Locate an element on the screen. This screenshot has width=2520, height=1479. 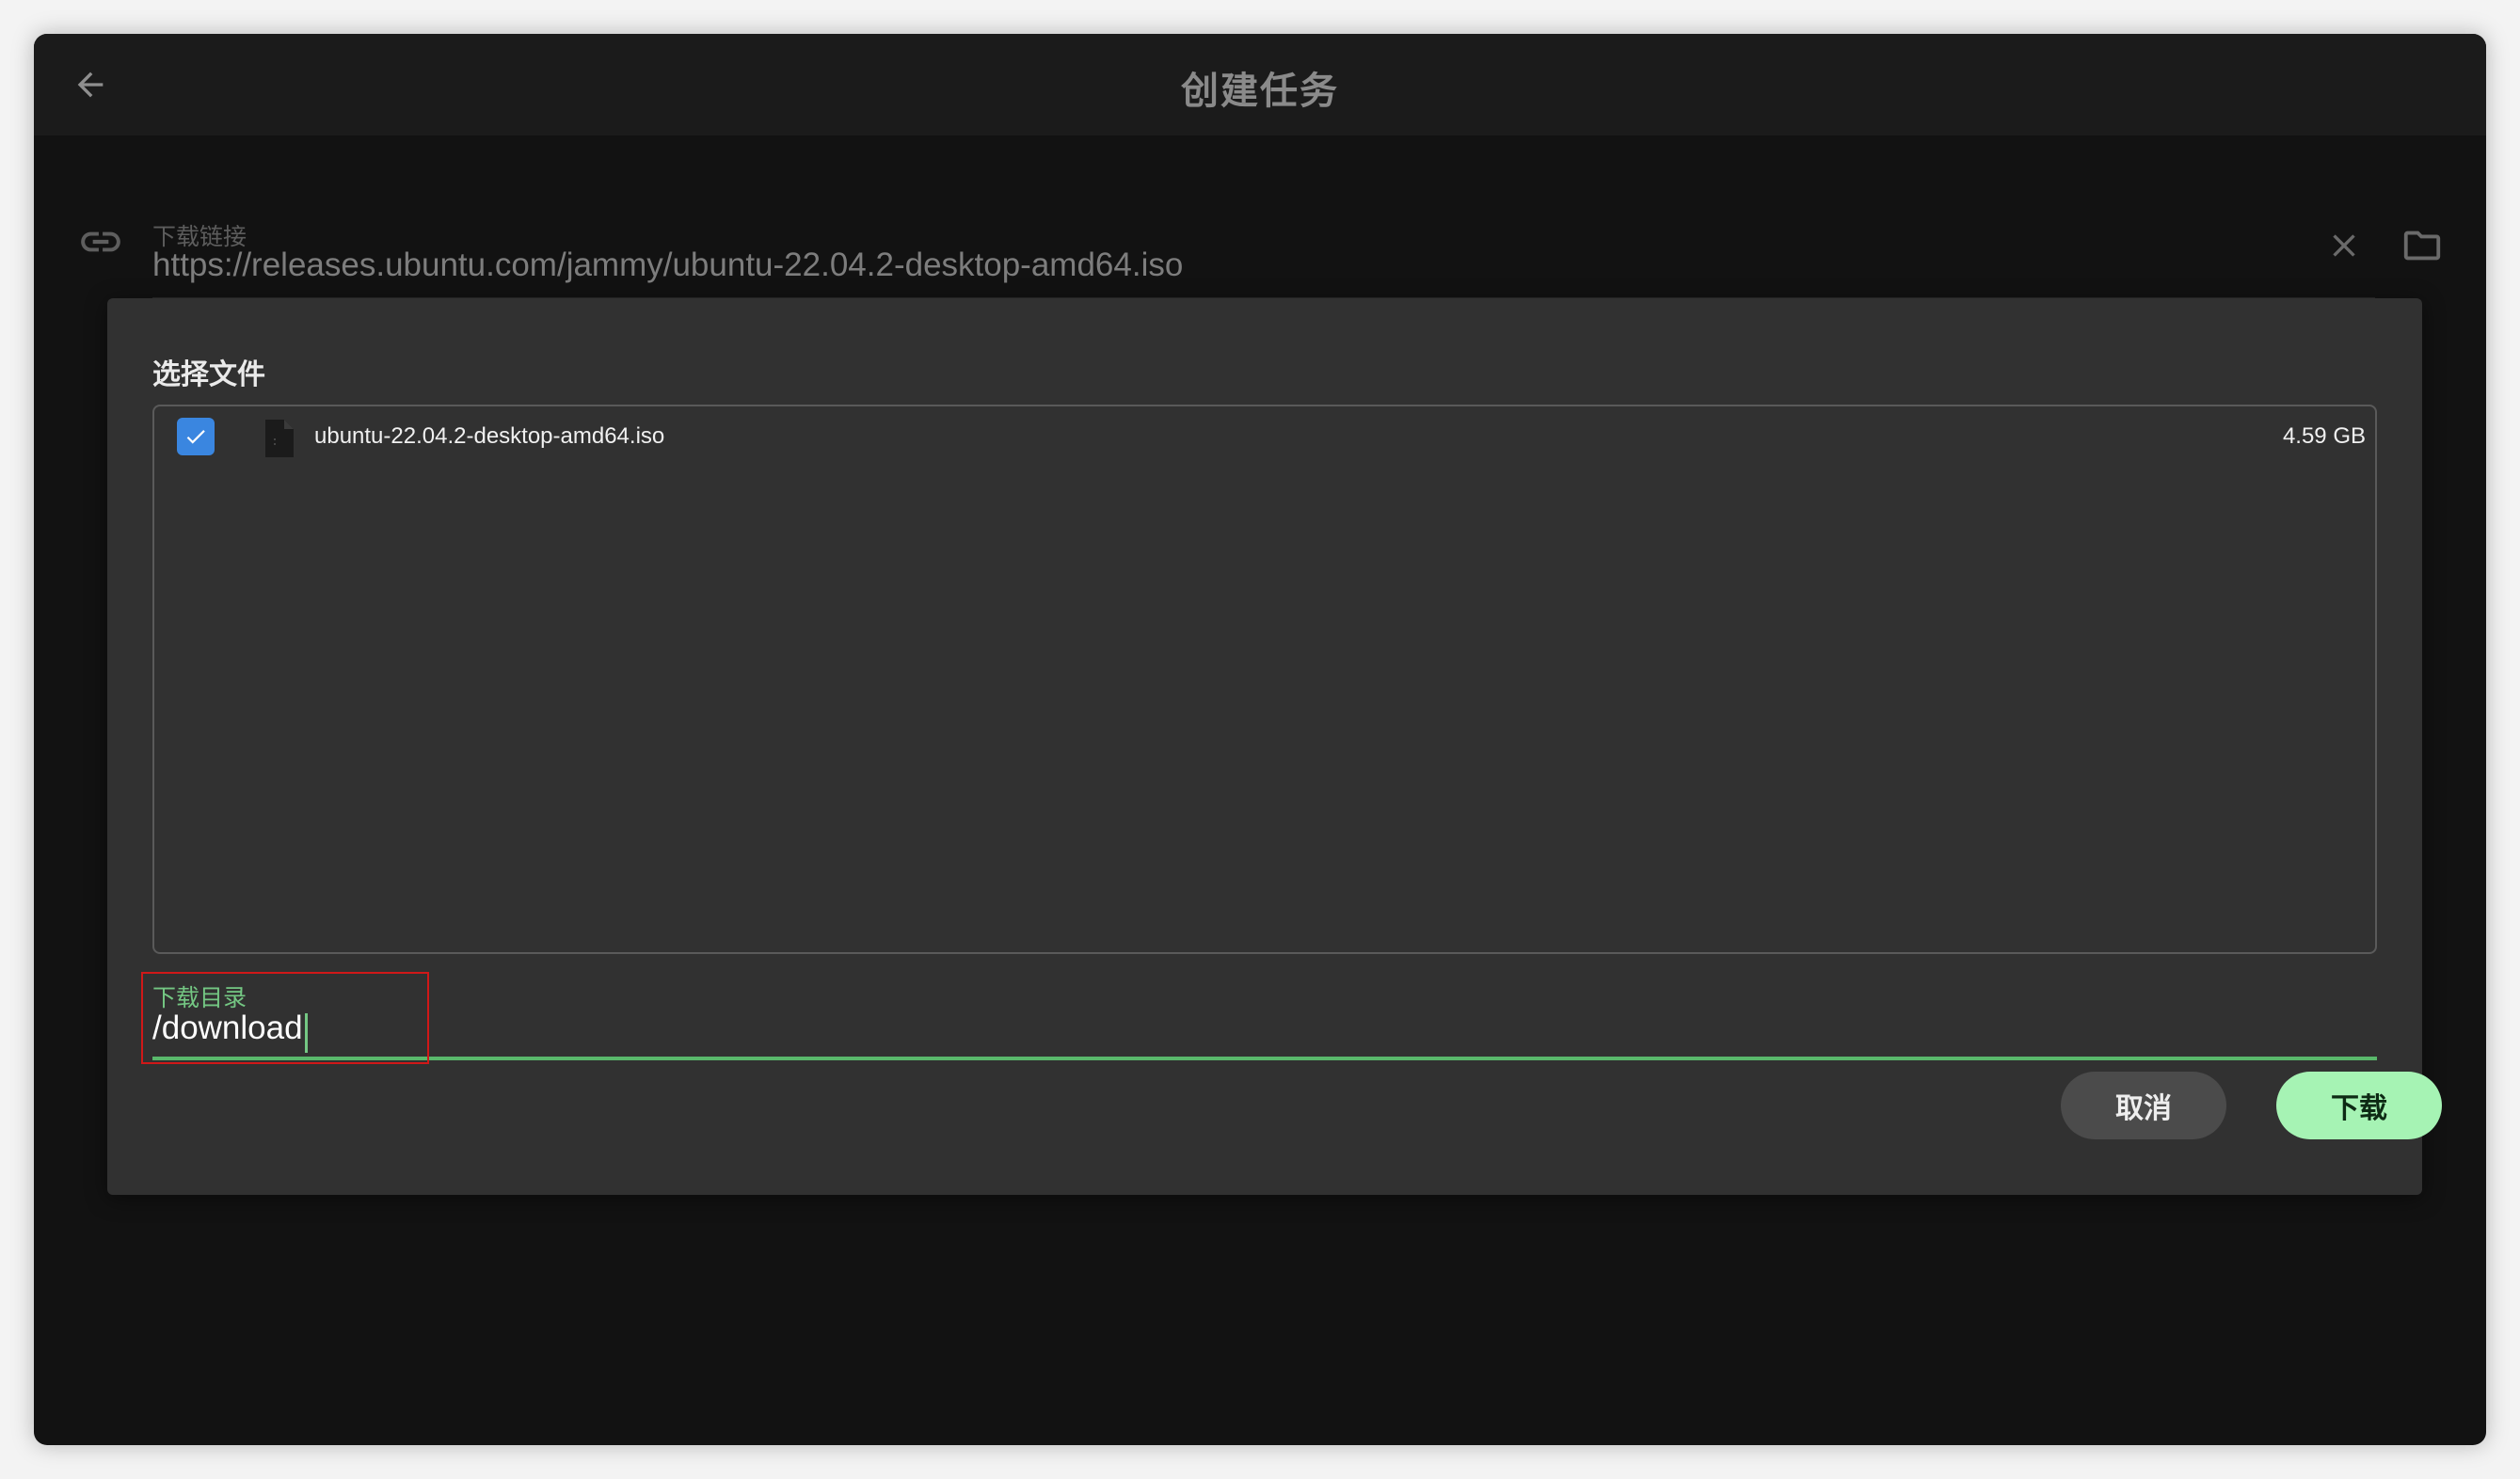
dialog-title: 选择文件 is located at coordinates (208, 374).